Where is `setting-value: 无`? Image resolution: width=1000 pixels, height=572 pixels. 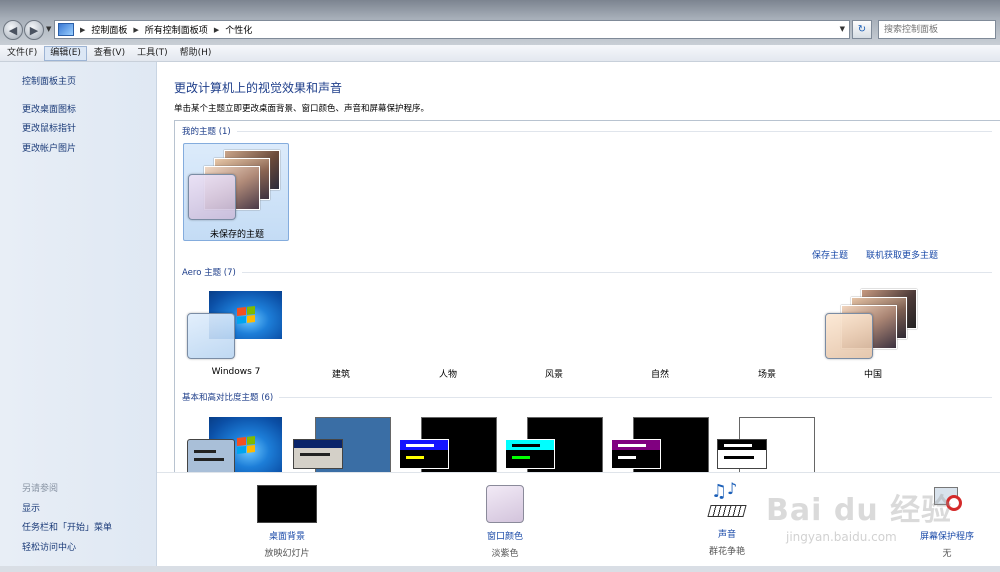
setting-value: 无 is located at coordinates (947, 554).